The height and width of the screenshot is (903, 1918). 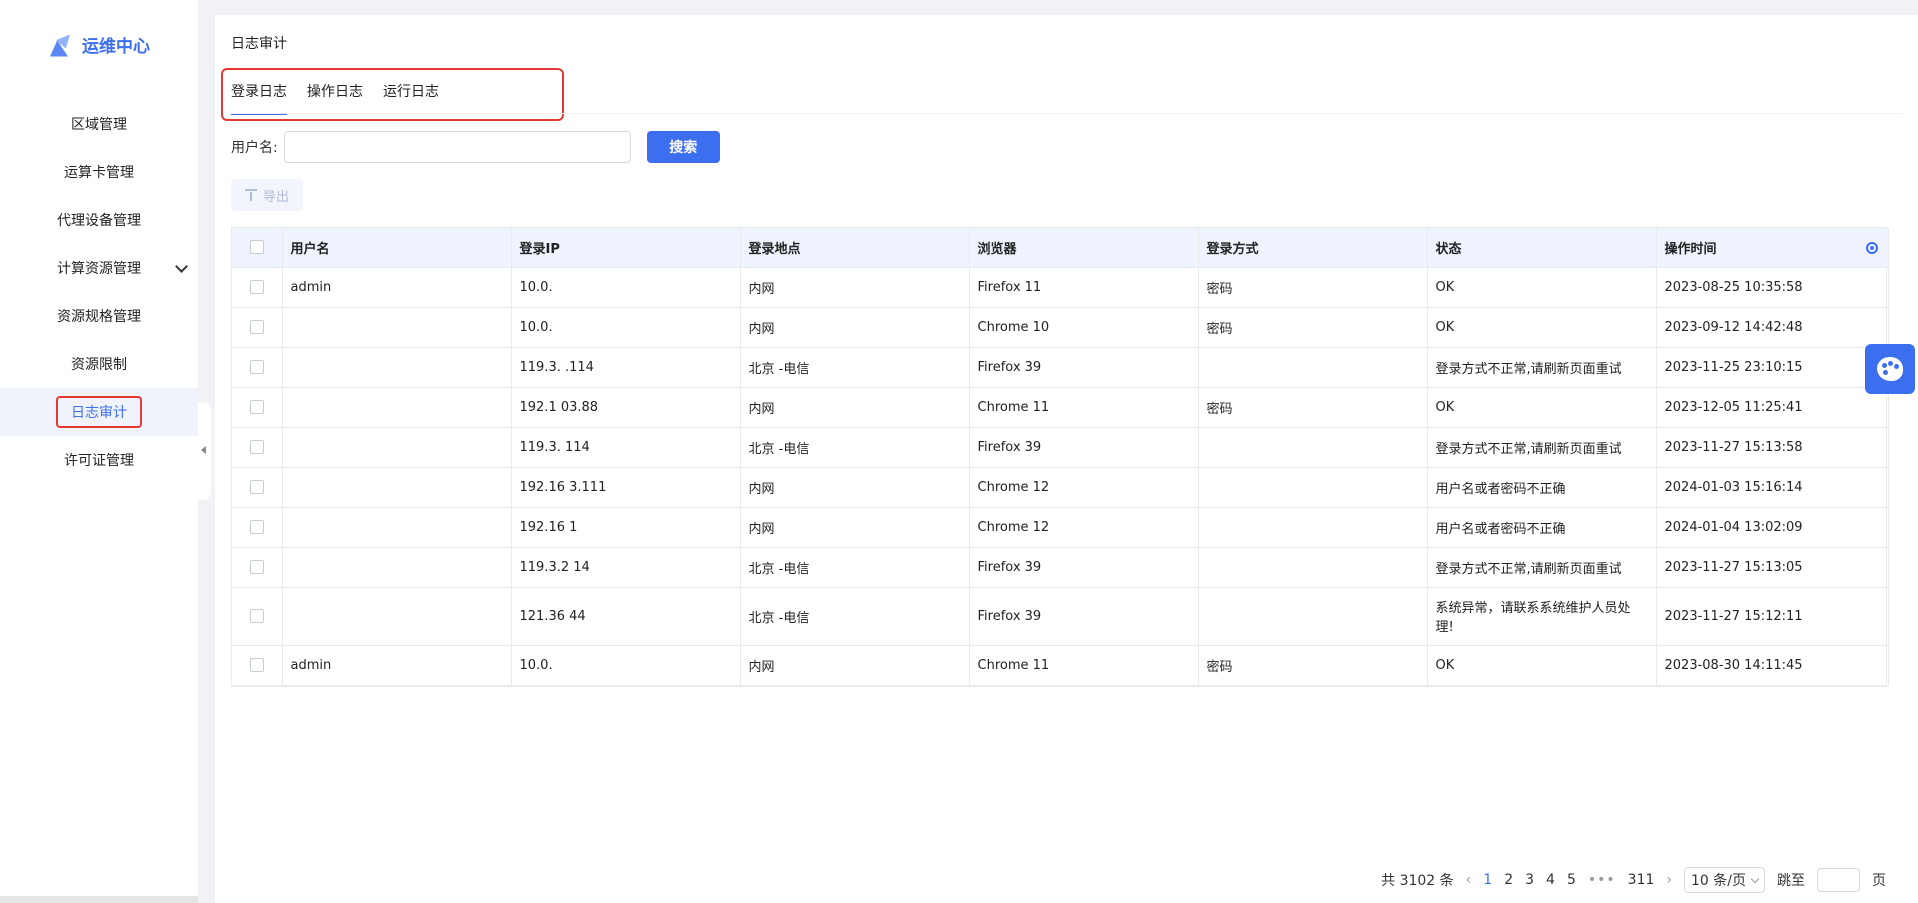 What do you see at coordinates (99, 172) in the screenshot?
I see `sidebar-item-compute-card: 运算卡管理` at bounding box center [99, 172].